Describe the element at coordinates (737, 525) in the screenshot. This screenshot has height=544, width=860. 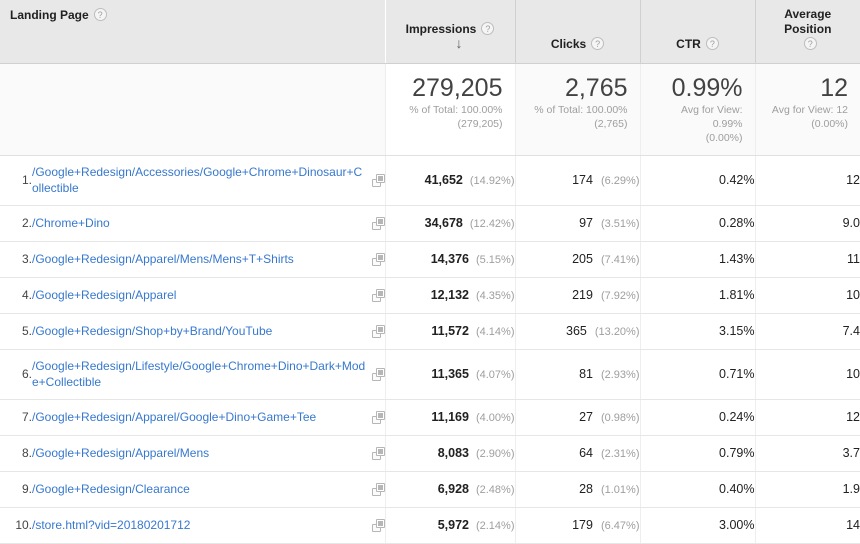
I see `ctr-value: 3.00%` at that location.